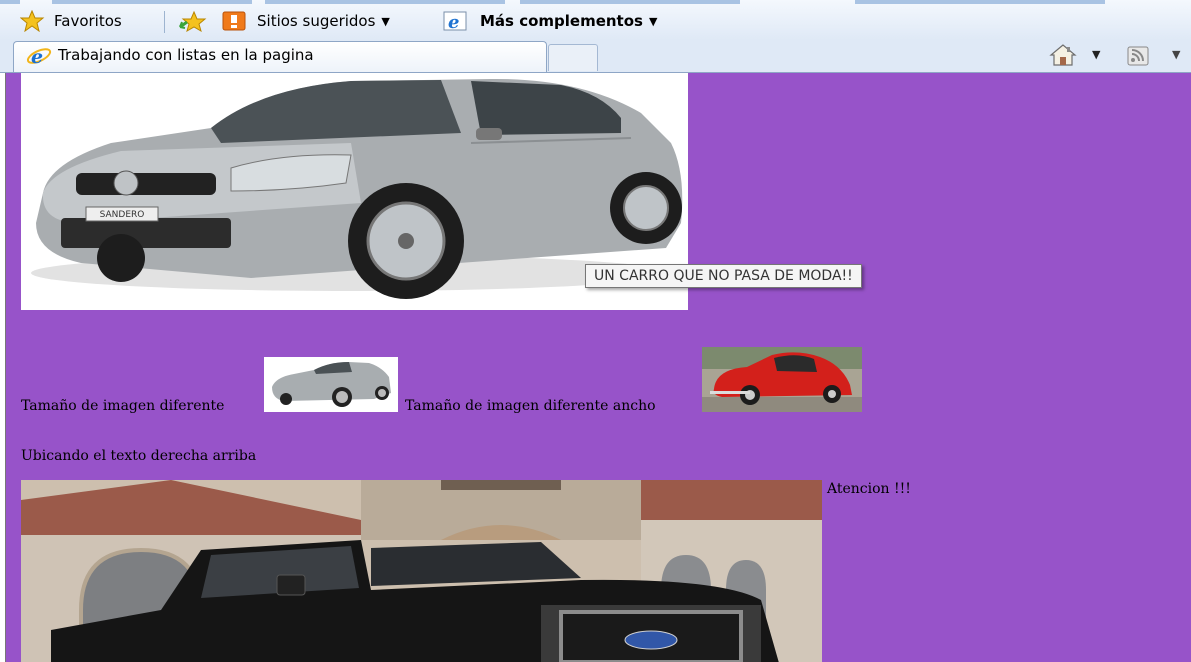 The image size is (1191, 662). What do you see at coordinates (88, 21) in the screenshot?
I see `favorites-label: Favoritos` at bounding box center [88, 21].